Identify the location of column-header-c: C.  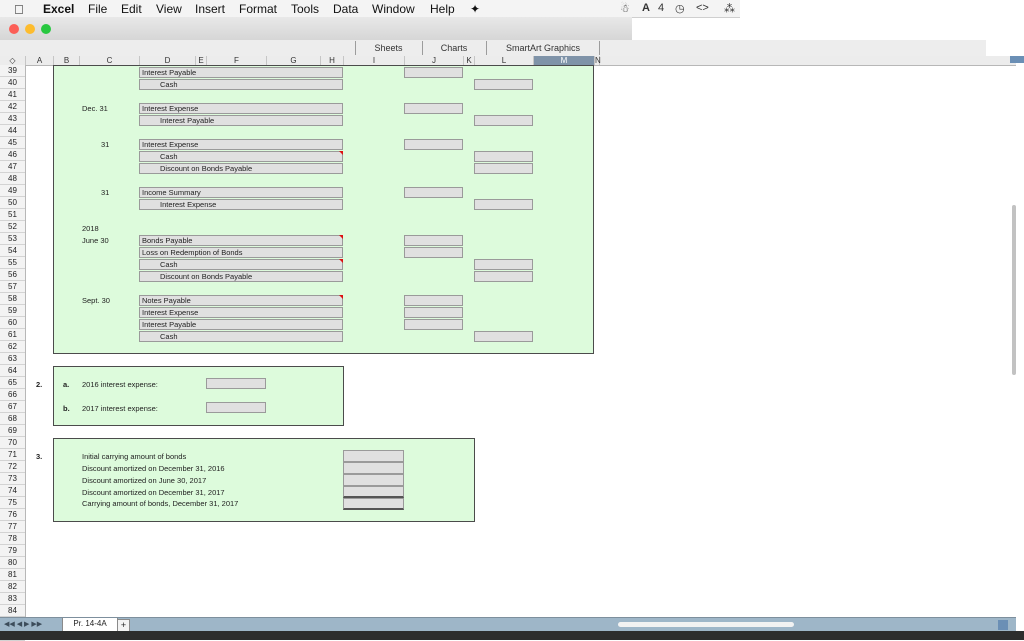
(110, 60).